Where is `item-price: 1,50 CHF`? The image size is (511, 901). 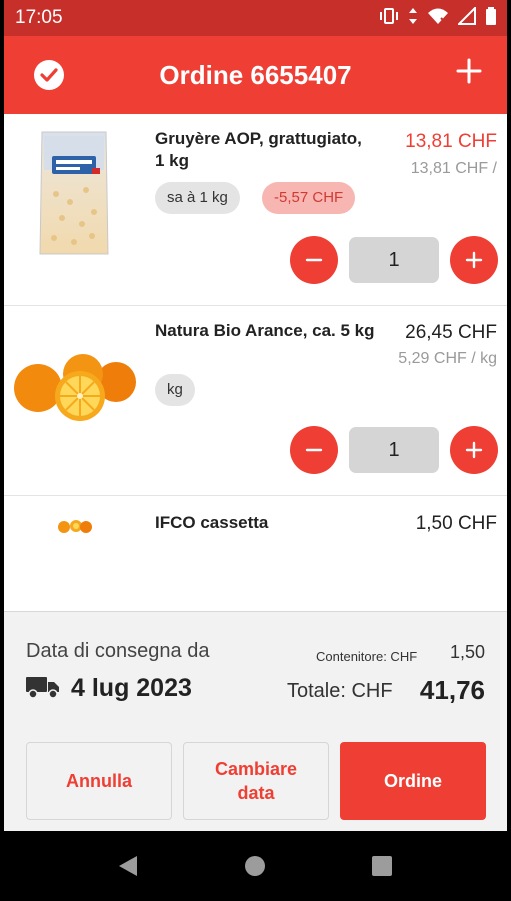
item-price: 1,50 CHF is located at coordinates (456, 523).